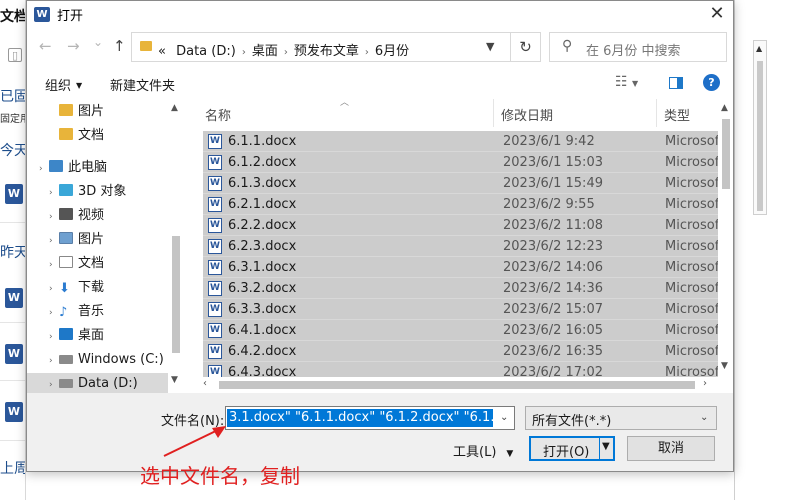 The image size is (787, 500). What do you see at coordinates (621, 418) in the screenshot?
I see `filetype-select: 所有文件(*.*) ⌄` at bounding box center [621, 418].